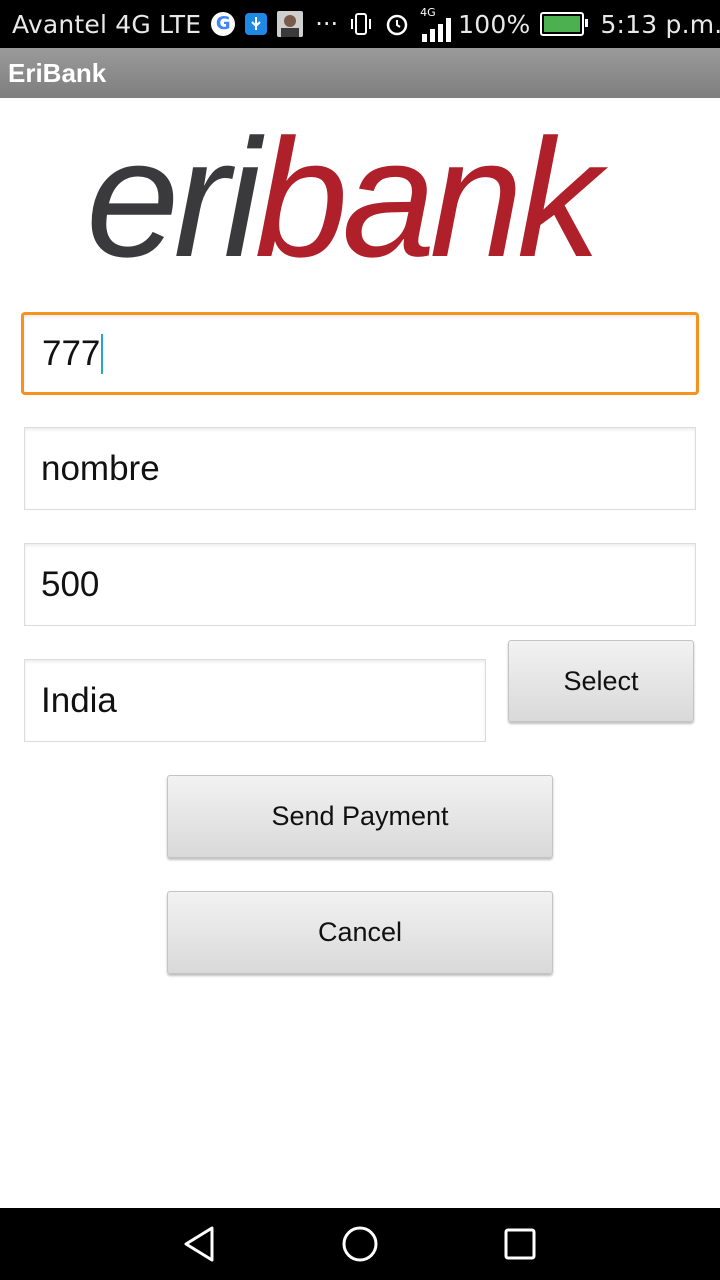 The image size is (720, 1280). I want to click on signal-icon: 4G, so click(437, 24).